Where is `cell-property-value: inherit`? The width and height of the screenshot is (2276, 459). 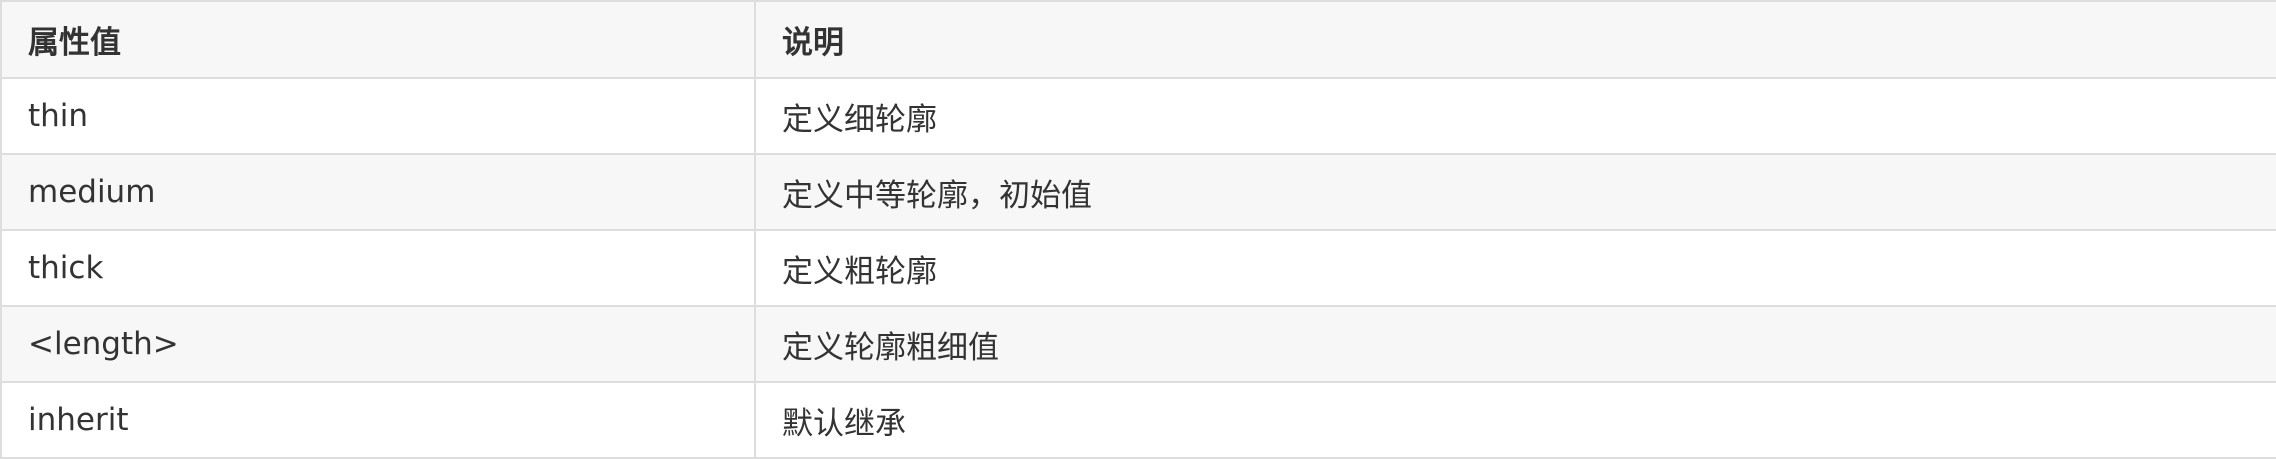
cell-property-value: inherit is located at coordinates (378, 420).